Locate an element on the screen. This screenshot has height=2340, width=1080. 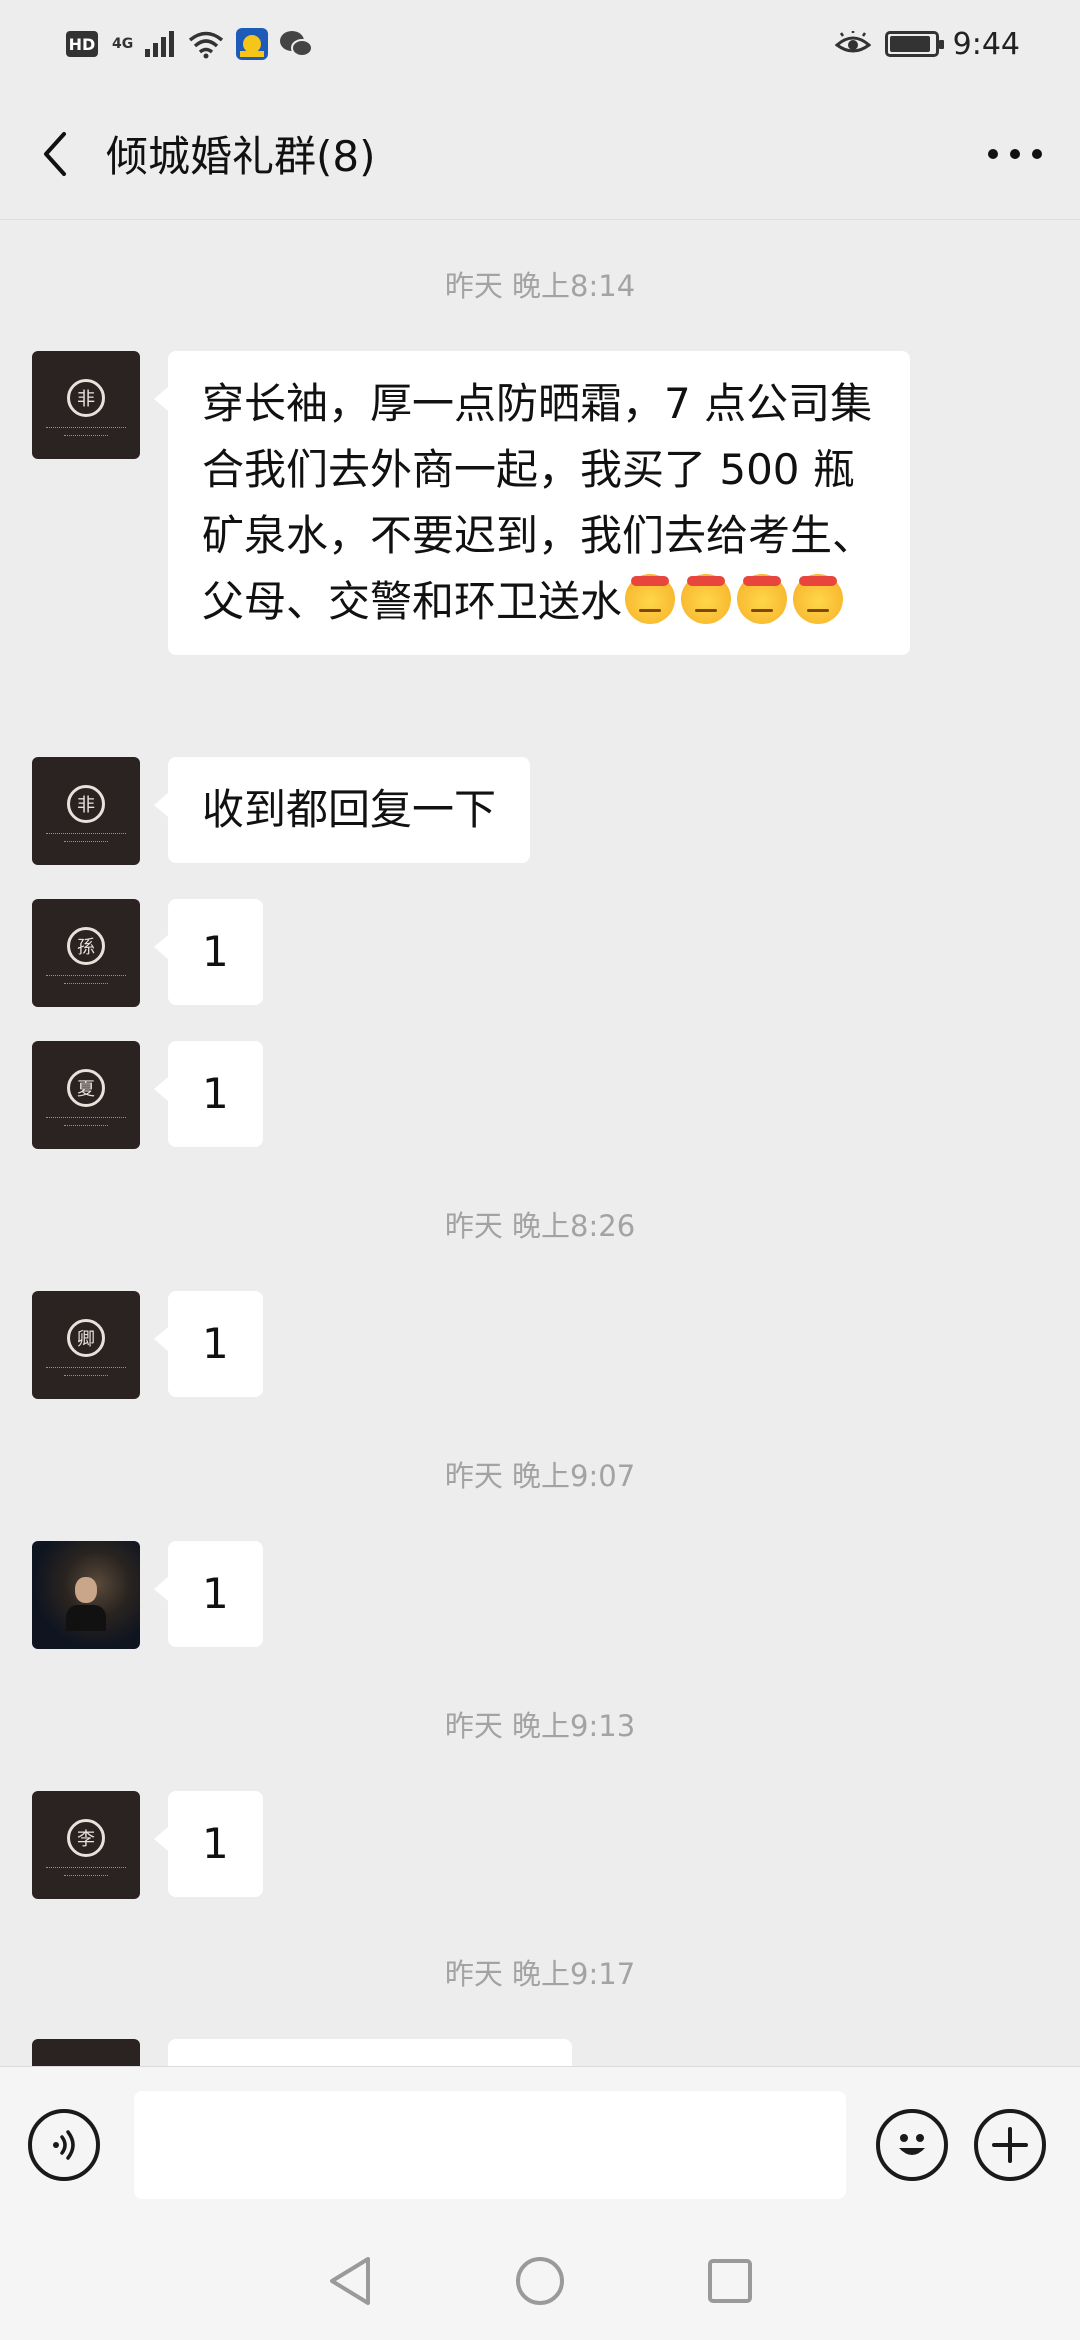
timestamp: 昨天 晚上9:13 is located at coordinates (540, 1726).